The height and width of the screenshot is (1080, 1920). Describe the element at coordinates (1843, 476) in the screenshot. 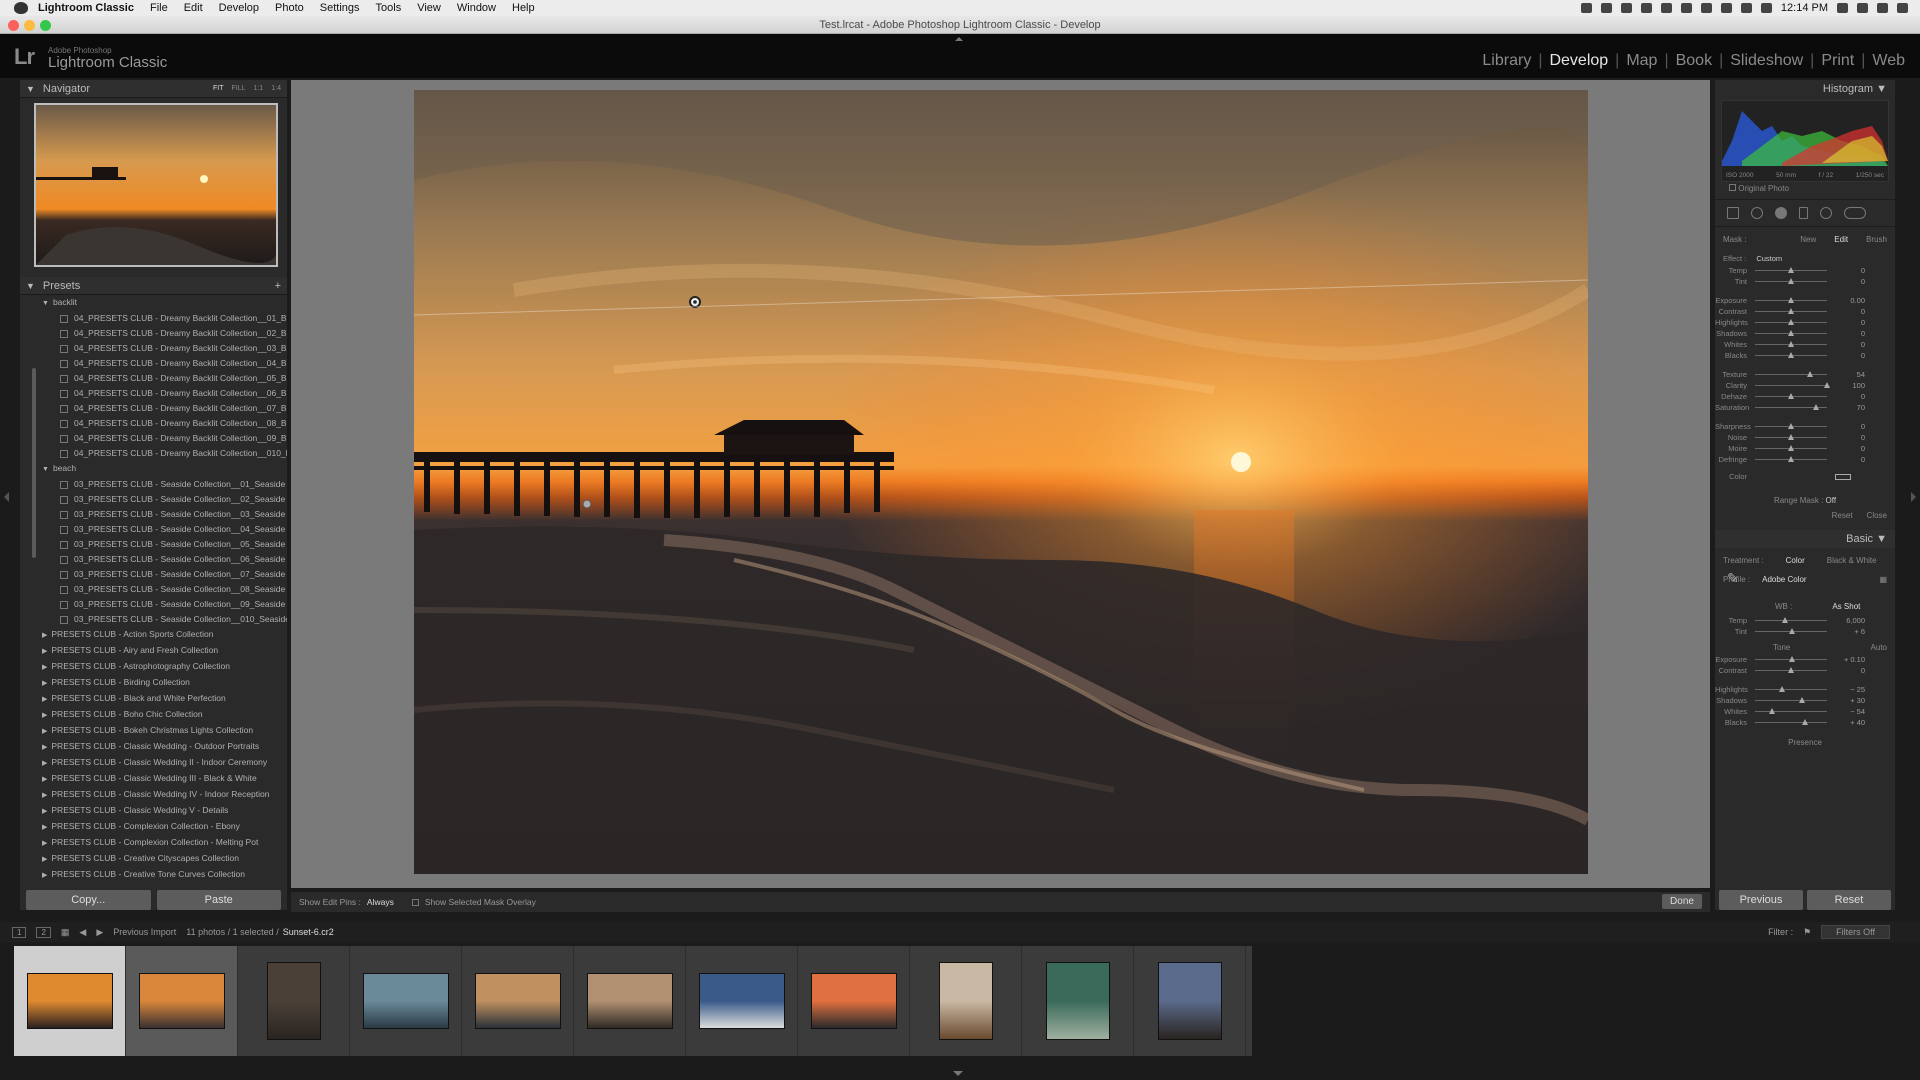

I see `color-swatch` at that location.